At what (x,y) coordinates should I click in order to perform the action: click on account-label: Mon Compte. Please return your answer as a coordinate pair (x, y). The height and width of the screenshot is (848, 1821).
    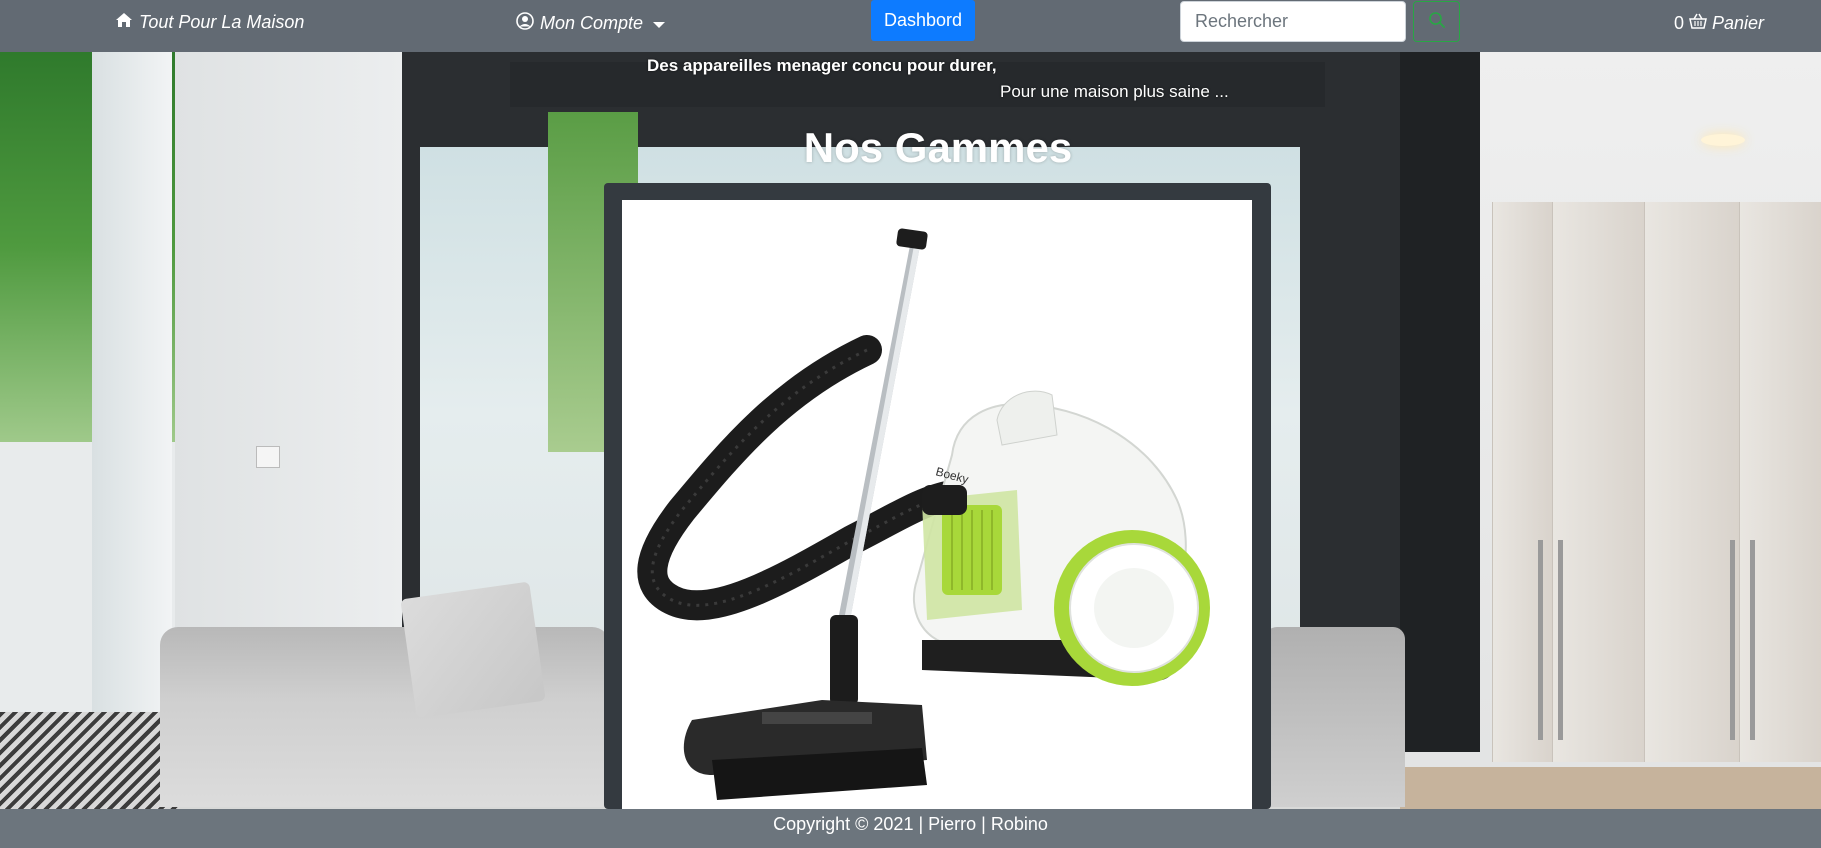
    Looking at the image, I should click on (592, 23).